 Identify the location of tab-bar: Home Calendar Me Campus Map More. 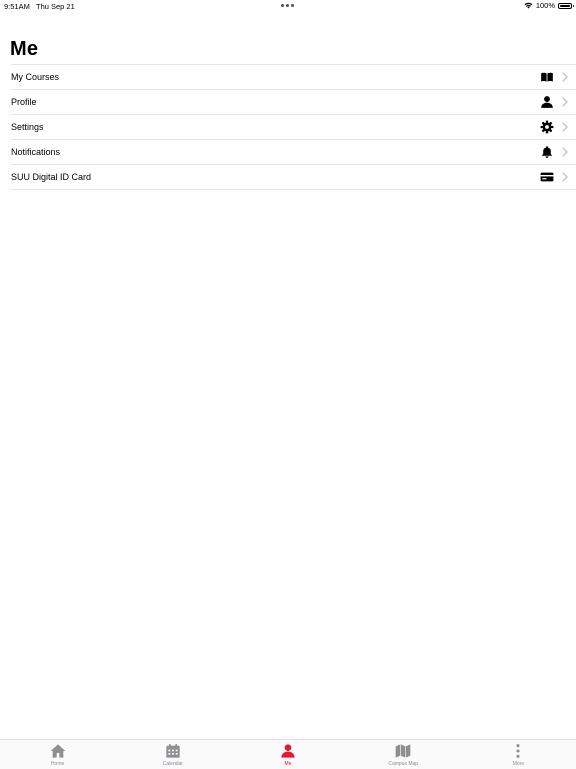
(288, 754).